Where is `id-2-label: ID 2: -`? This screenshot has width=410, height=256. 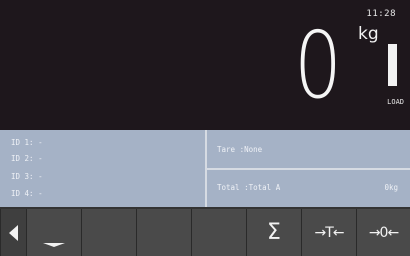
id-2-label: ID 2: - is located at coordinates (27, 158).